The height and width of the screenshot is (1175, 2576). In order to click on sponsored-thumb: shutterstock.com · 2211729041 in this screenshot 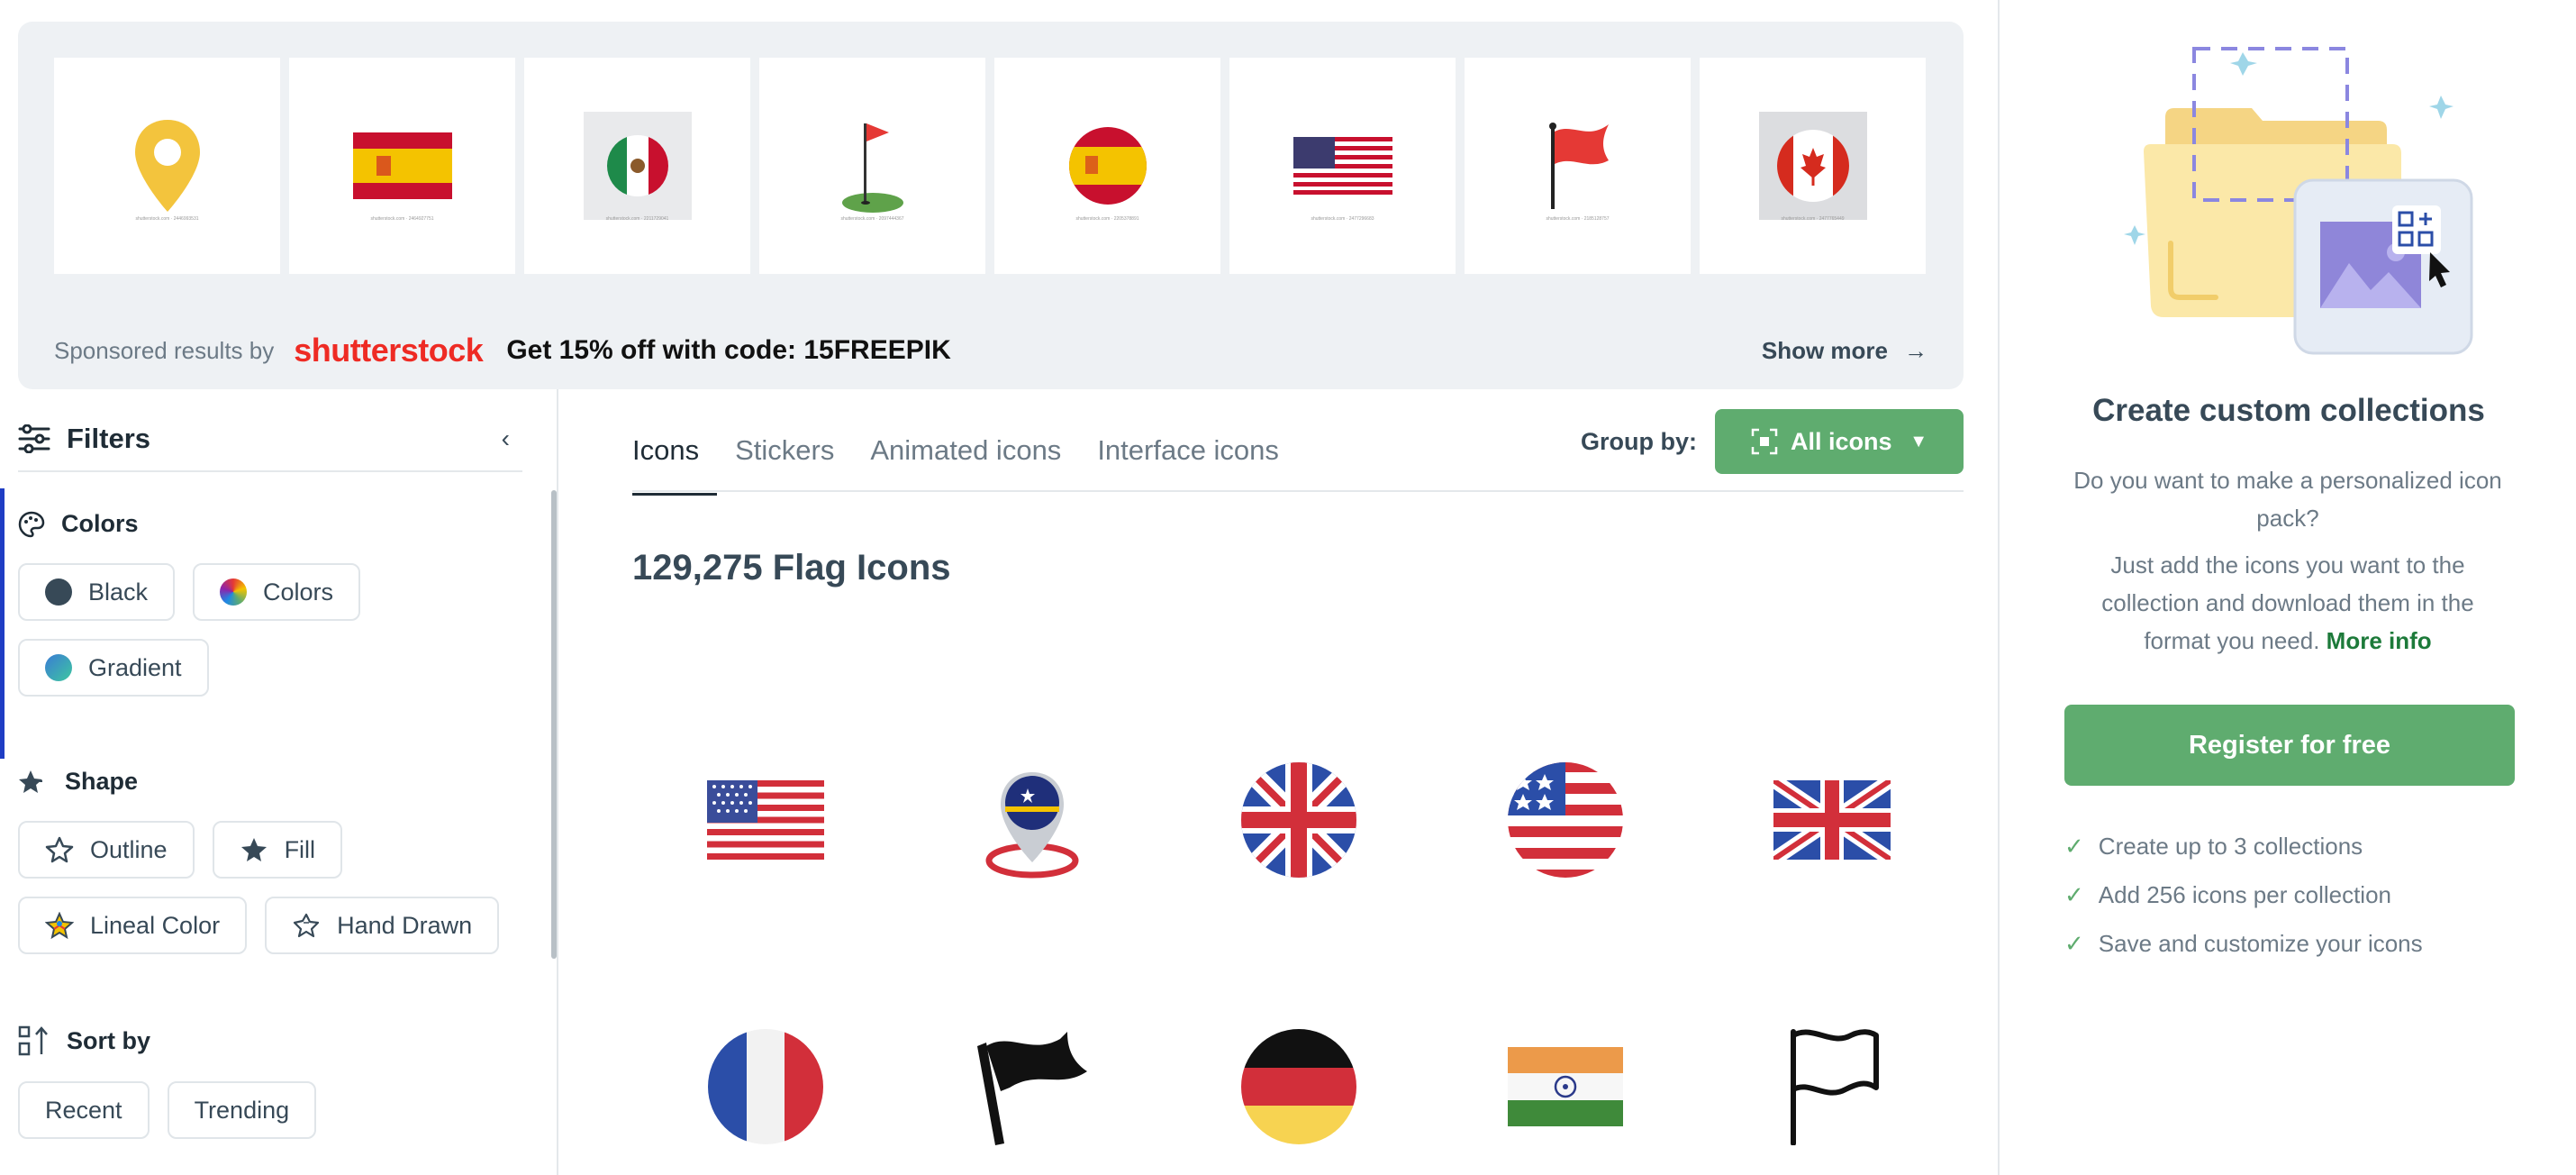, I will do `click(637, 166)`.